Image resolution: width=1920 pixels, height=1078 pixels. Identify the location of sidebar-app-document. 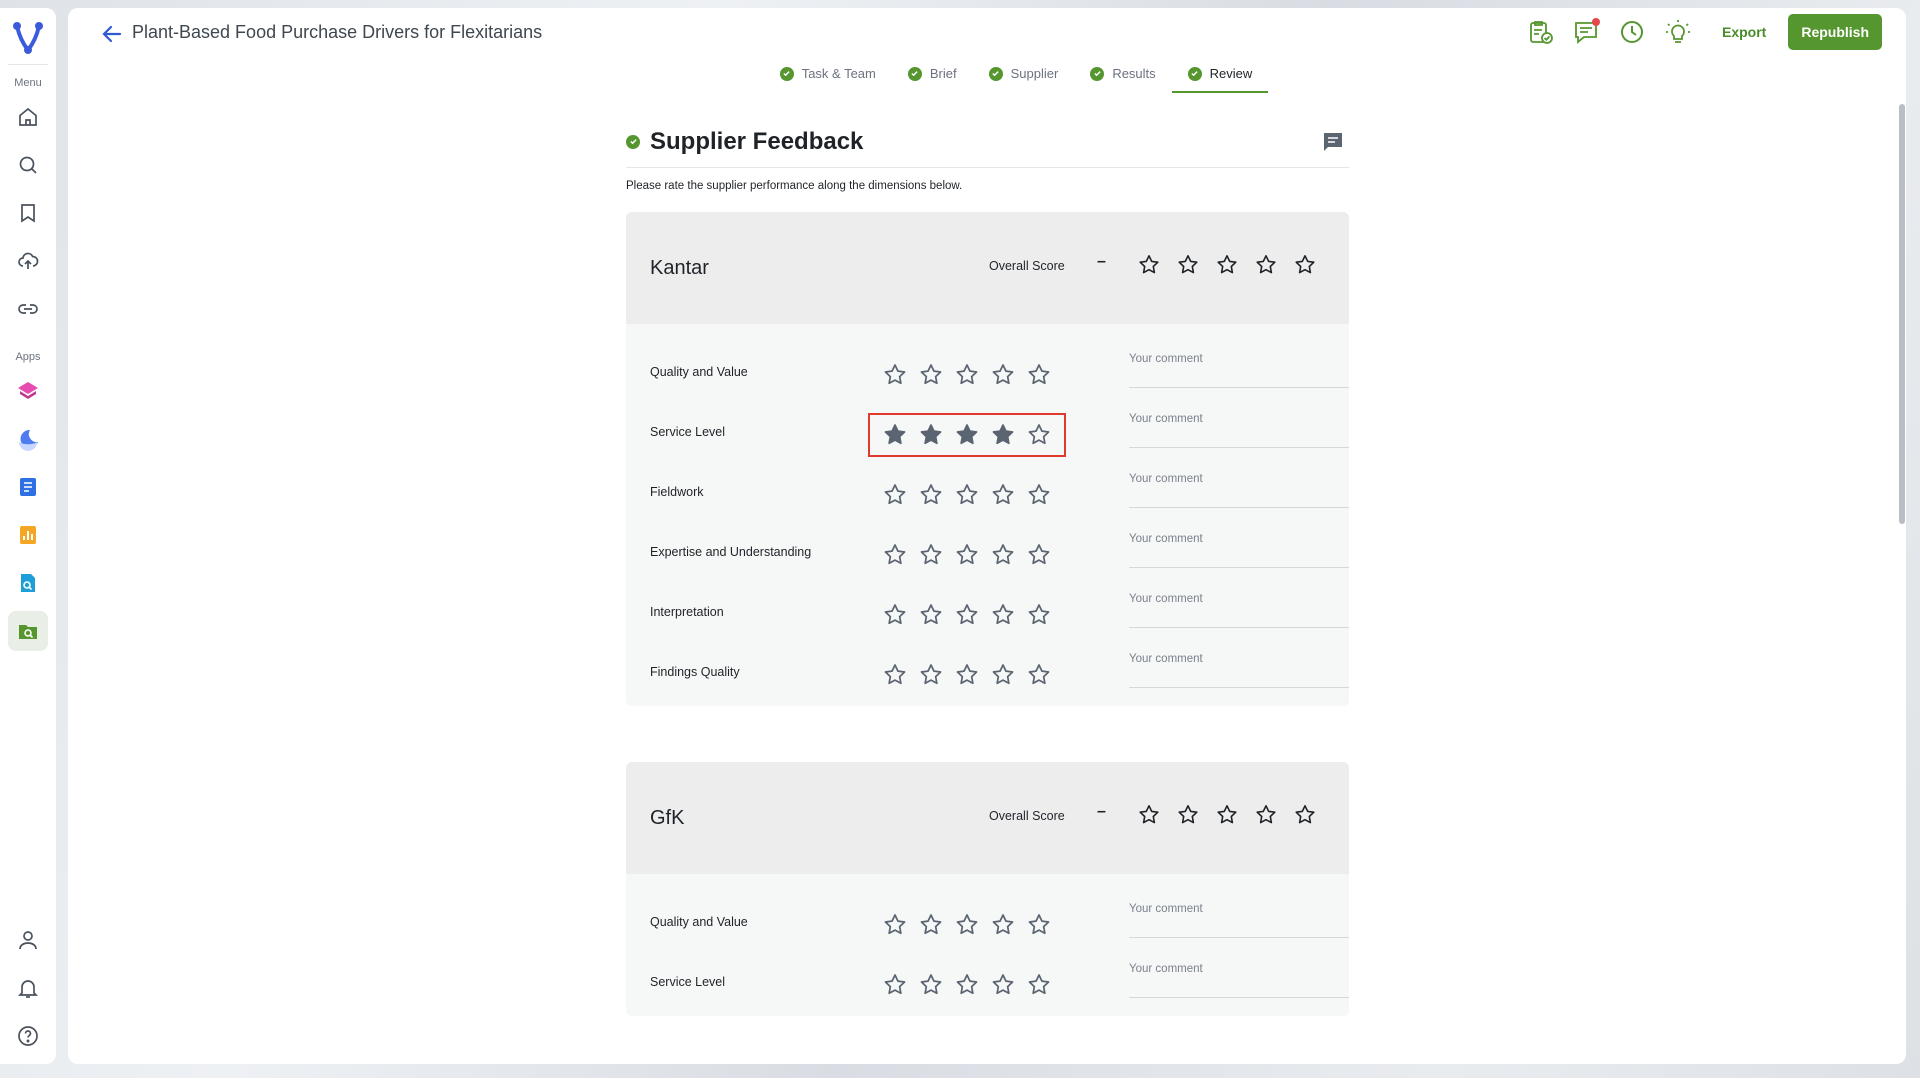
(28, 487).